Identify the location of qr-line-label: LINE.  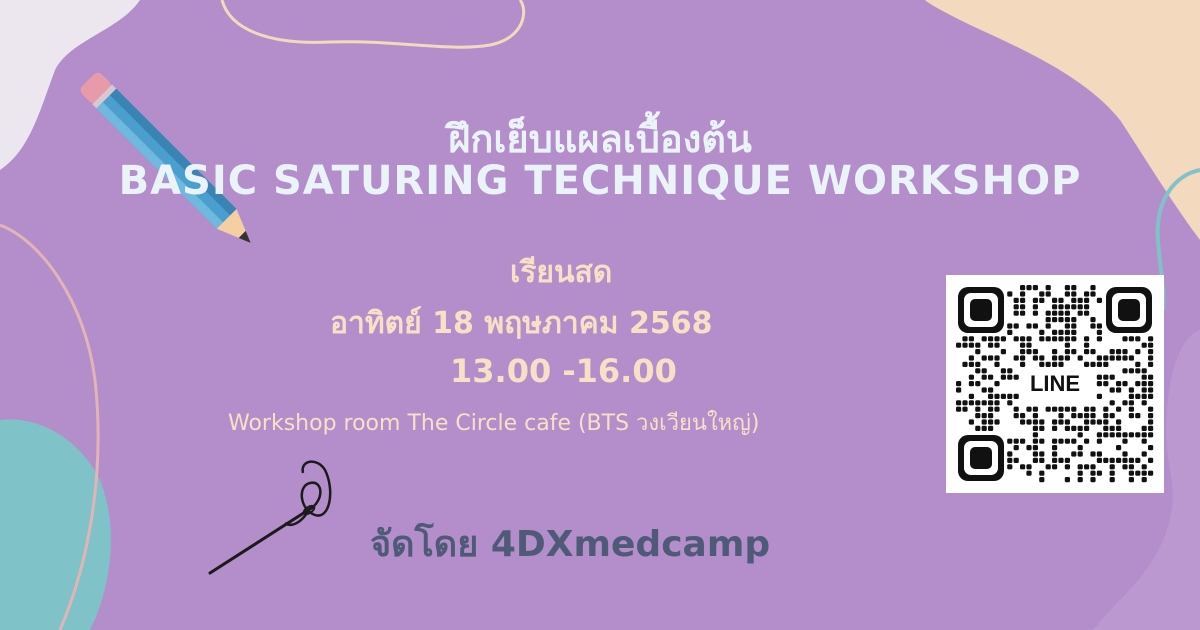
(1055, 383).